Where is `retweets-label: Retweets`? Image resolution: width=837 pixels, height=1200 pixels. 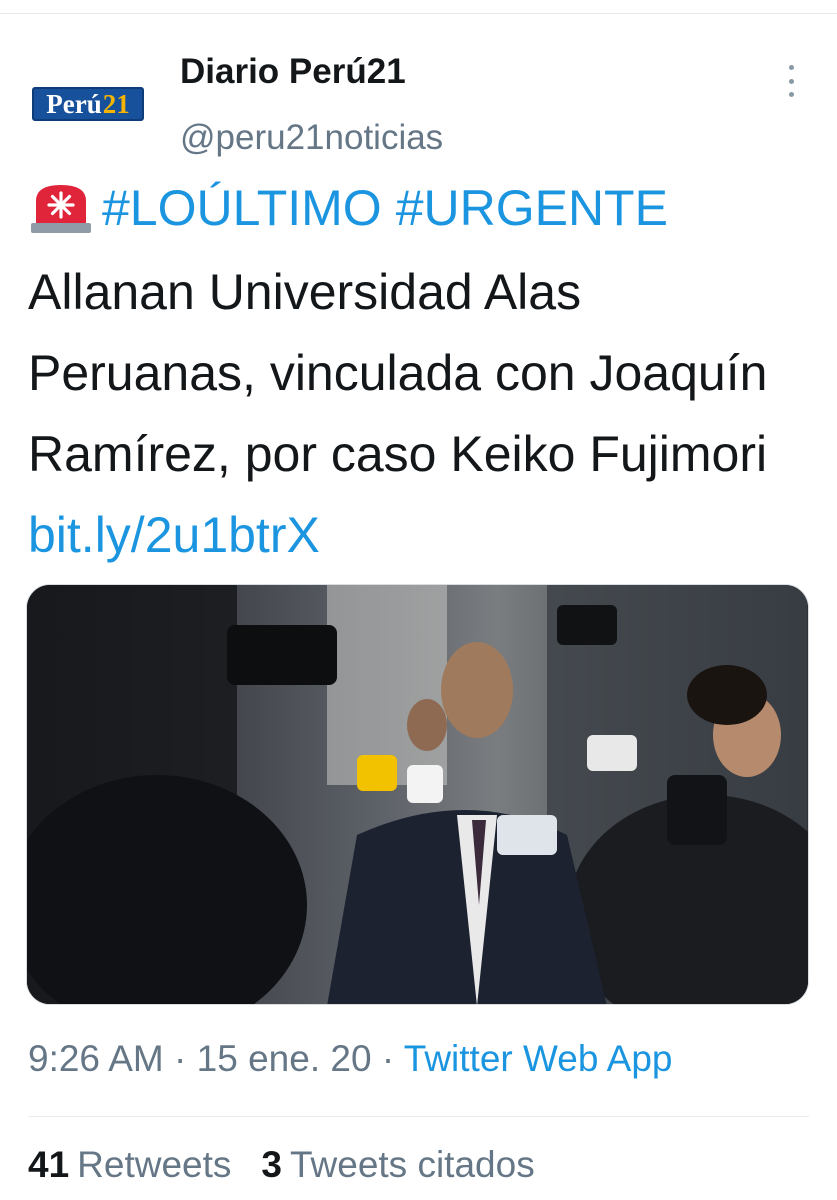
retweets-label: Retweets is located at coordinates (154, 1164).